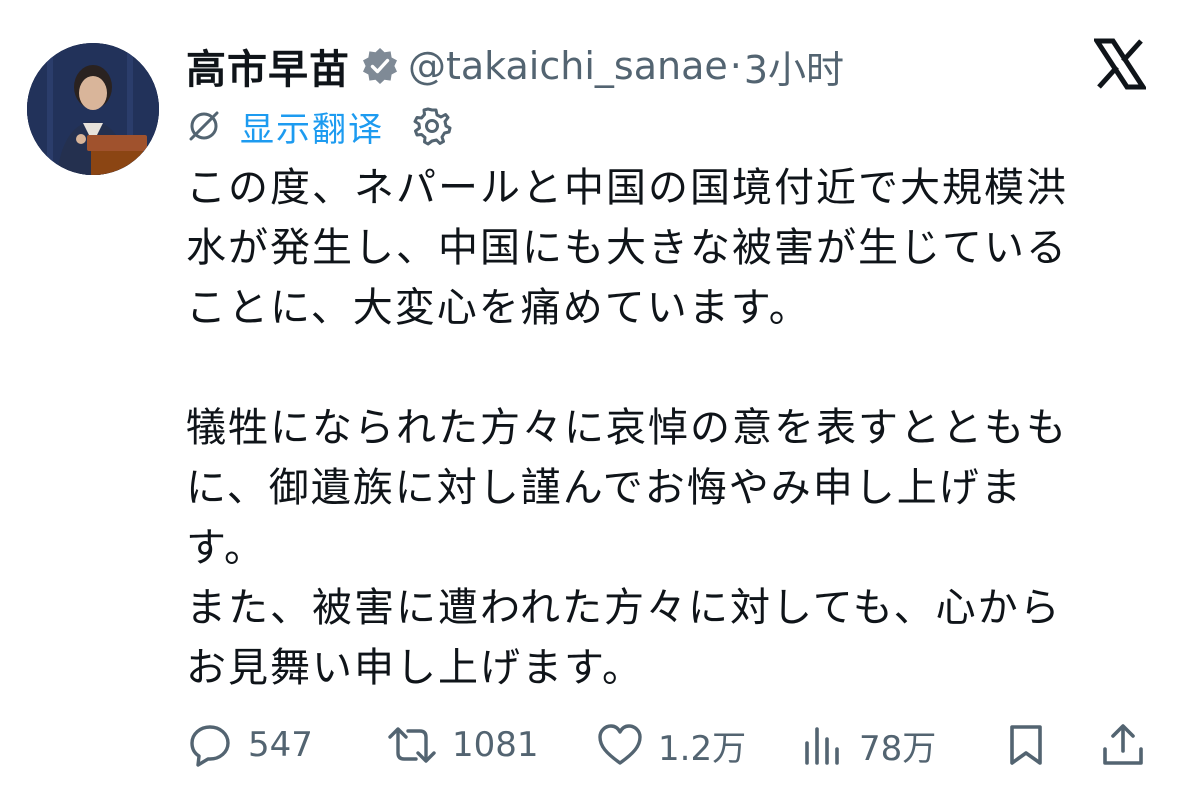 Image resolution: width=1179 pixels, height=806 pixels. What do you see at coordinates (627, 428) in the screenshot?
I see `tweet-text-line: 犠牲になられた方々に哀悼の意を表すとともも` at bounding box center [627, 428].